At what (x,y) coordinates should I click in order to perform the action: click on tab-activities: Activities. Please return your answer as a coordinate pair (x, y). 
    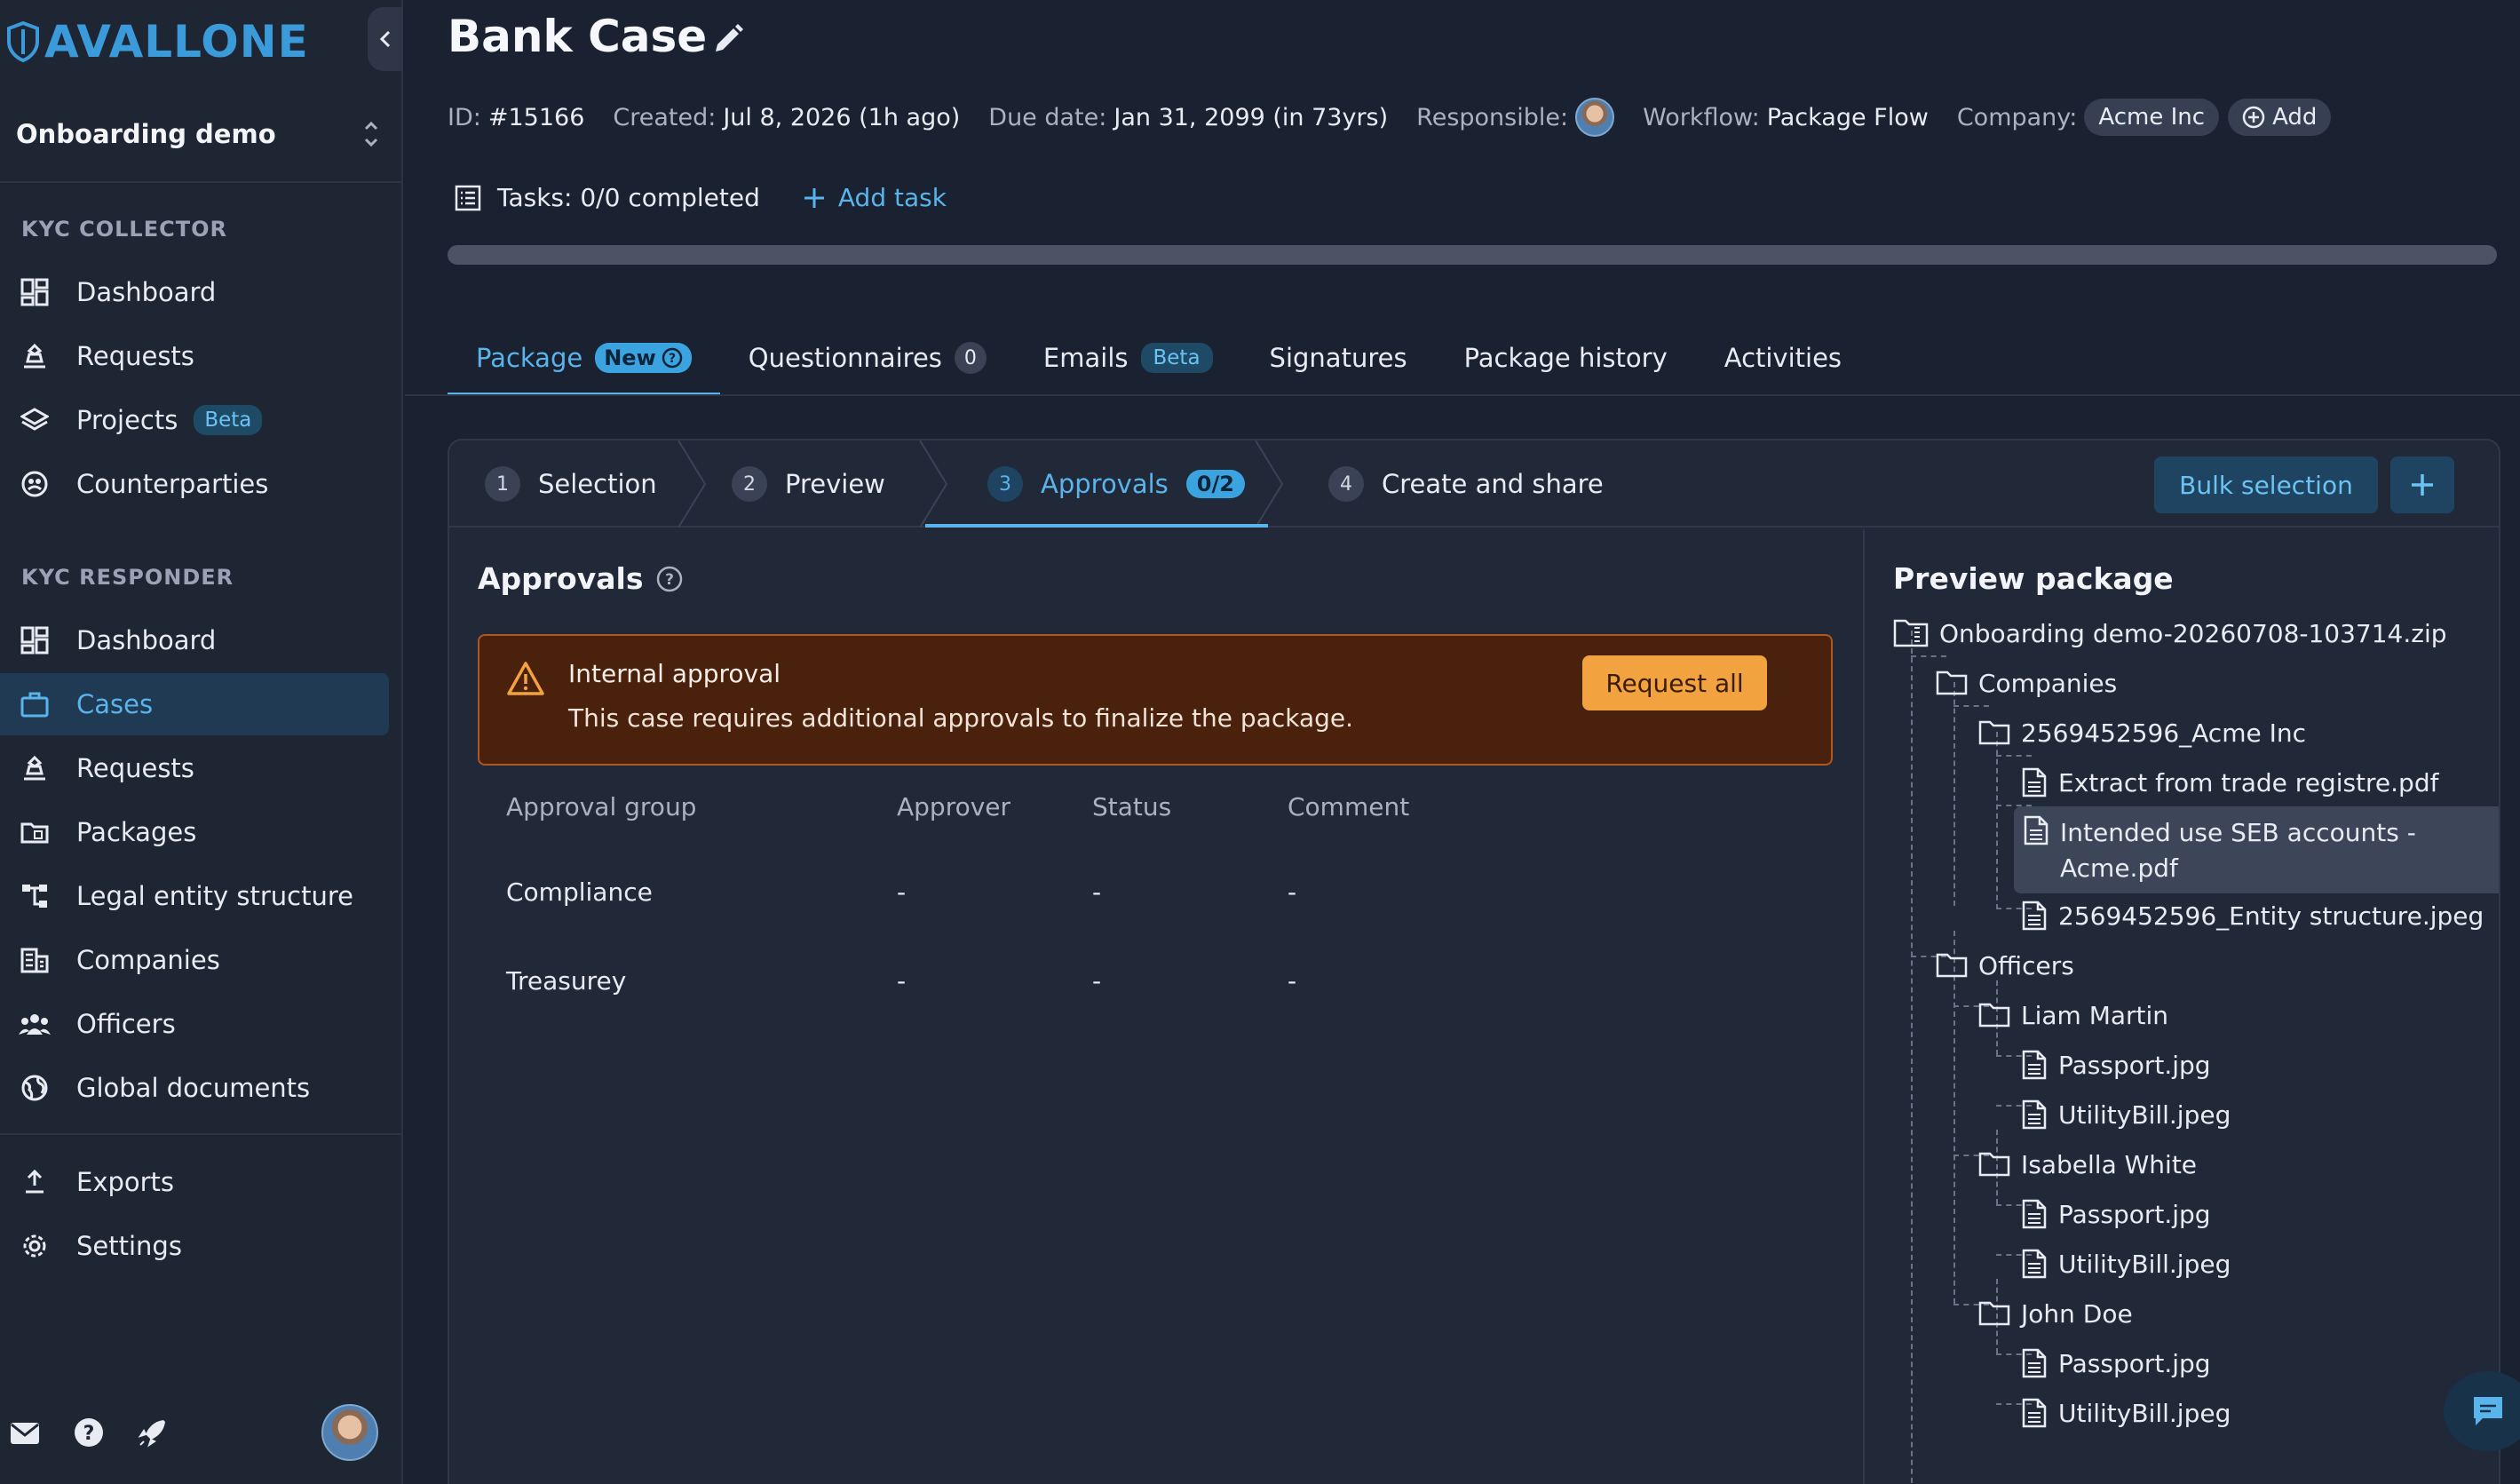
    Looking at the image, I should click on (1783, 358).